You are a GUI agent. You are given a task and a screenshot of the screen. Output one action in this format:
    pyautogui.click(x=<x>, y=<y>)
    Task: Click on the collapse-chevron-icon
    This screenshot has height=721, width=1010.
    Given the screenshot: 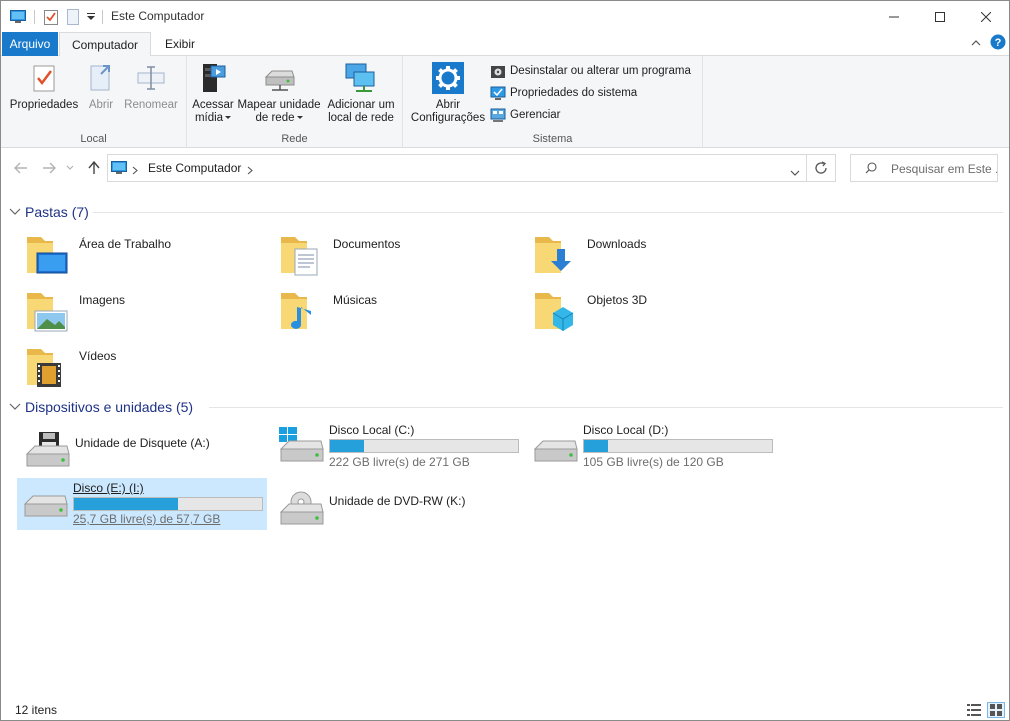 What is the action you would take?
    pyautogui.click(x=15, y=211)
    